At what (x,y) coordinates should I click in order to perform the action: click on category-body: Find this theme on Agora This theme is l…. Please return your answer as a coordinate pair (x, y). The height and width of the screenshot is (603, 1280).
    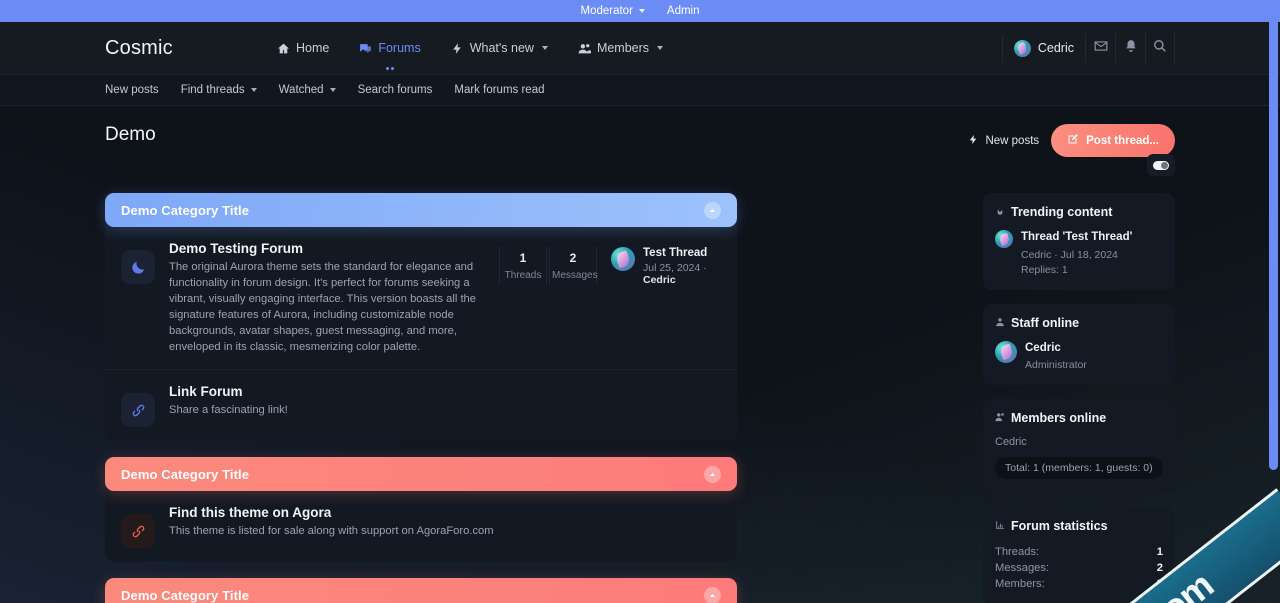
    Looking at the image, I should click on (421, 522).